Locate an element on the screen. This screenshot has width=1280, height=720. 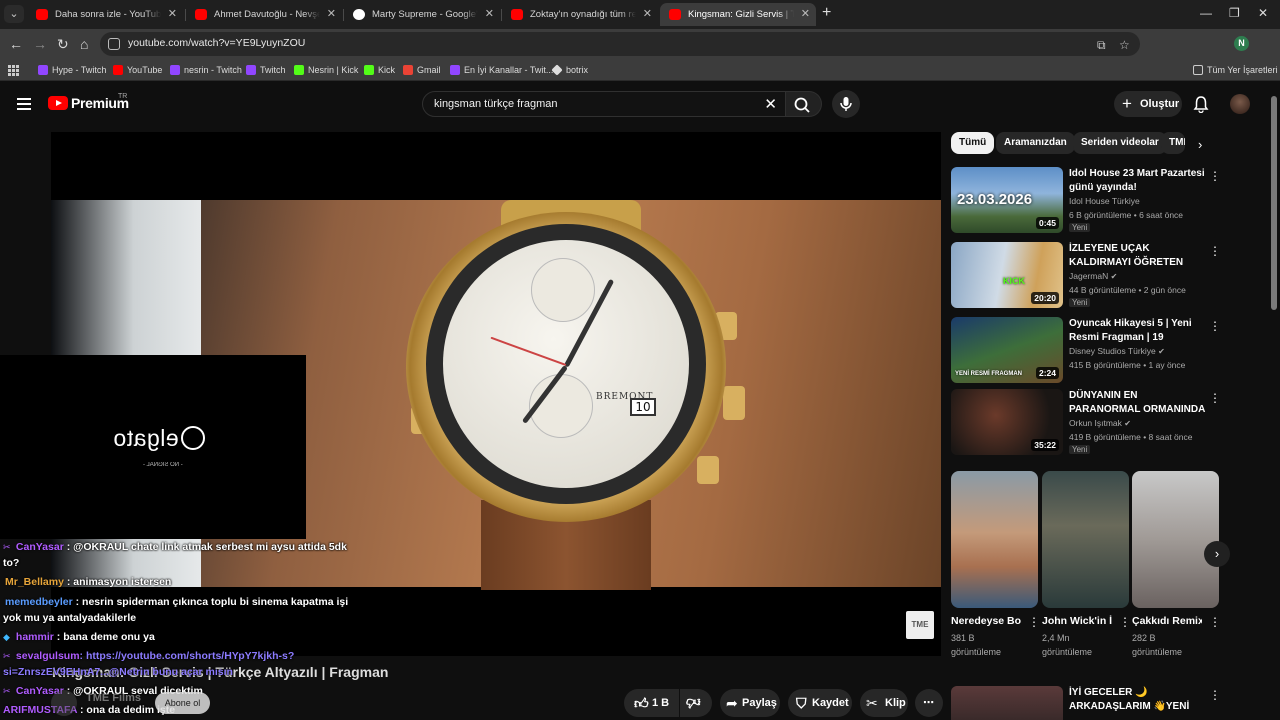
forward-icon: → is located at coordinates (40, 44).